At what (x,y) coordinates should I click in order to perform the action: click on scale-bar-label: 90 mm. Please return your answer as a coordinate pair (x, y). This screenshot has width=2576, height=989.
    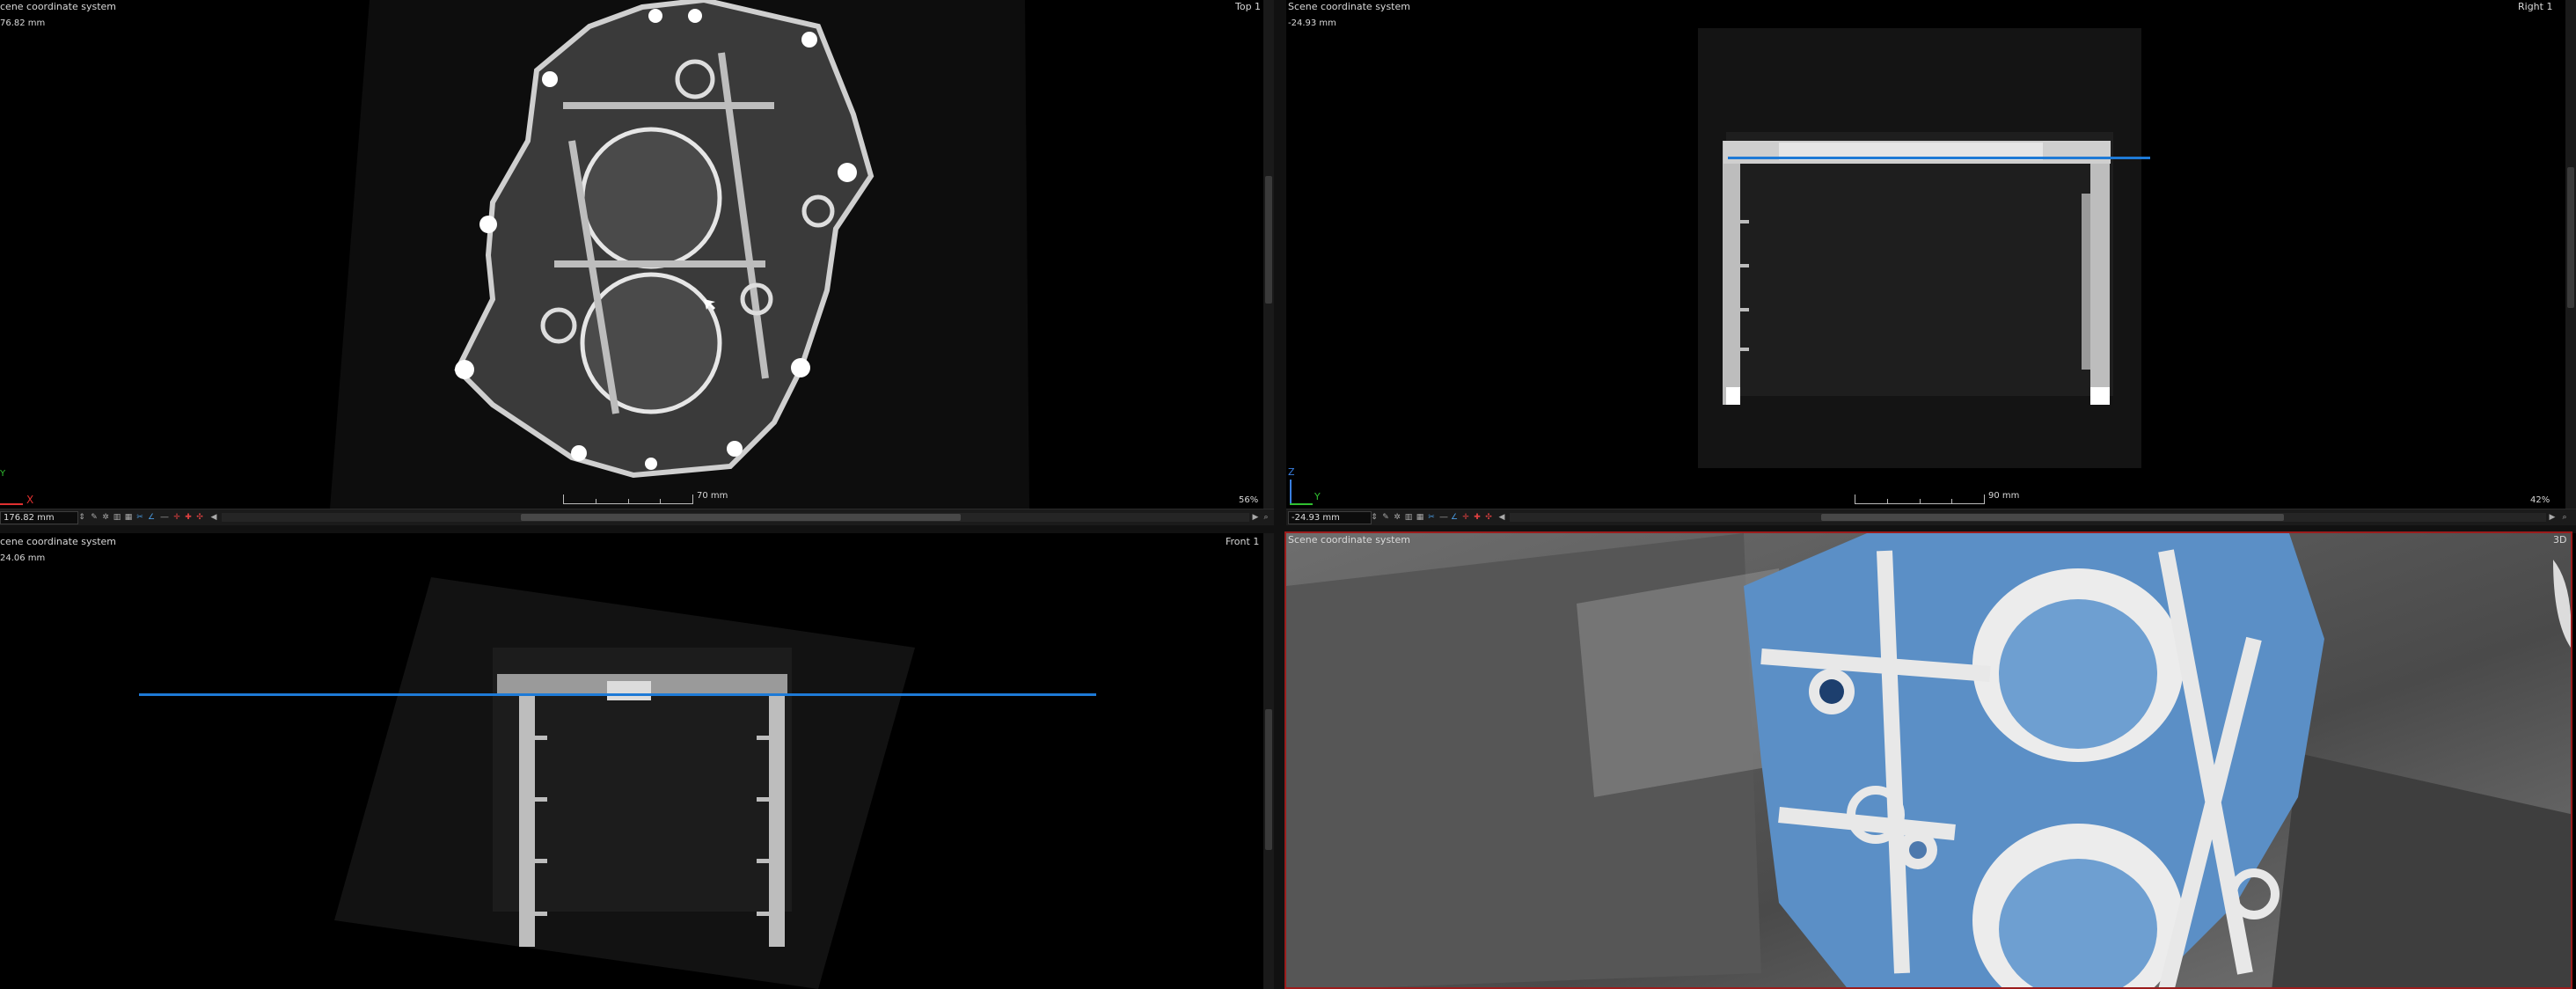
    Looking at the image, I should click on (2004, 496).